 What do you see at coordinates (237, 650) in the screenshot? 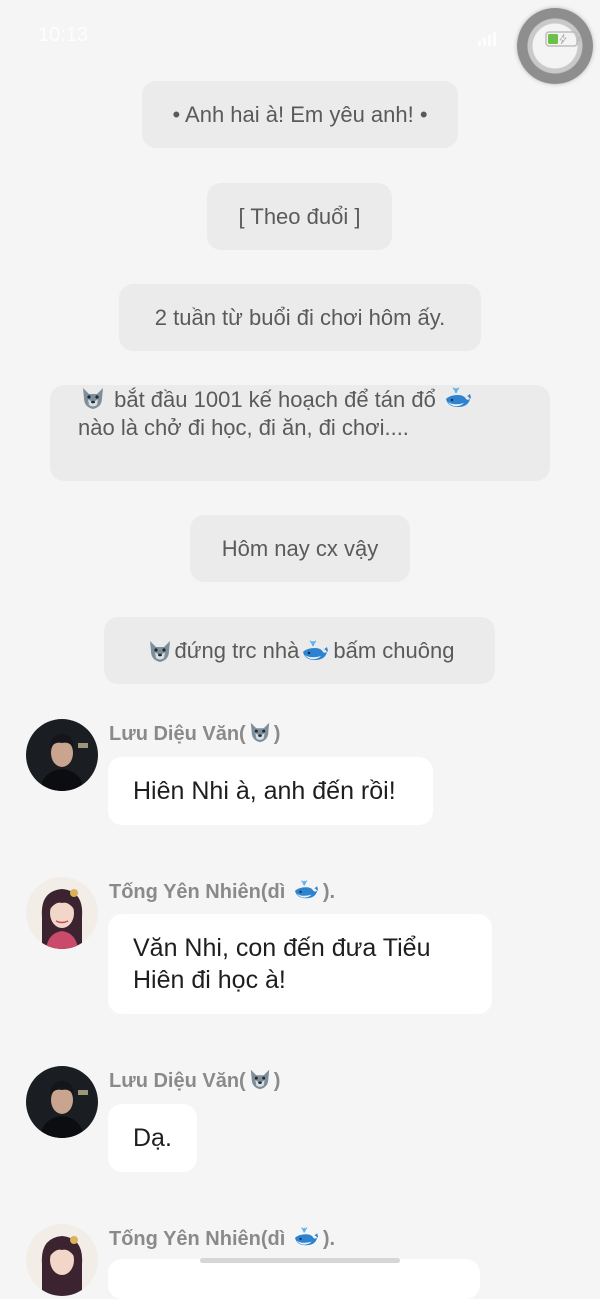
I see `narration-text: đứng trc nhà` at bounding box center [237, 650].